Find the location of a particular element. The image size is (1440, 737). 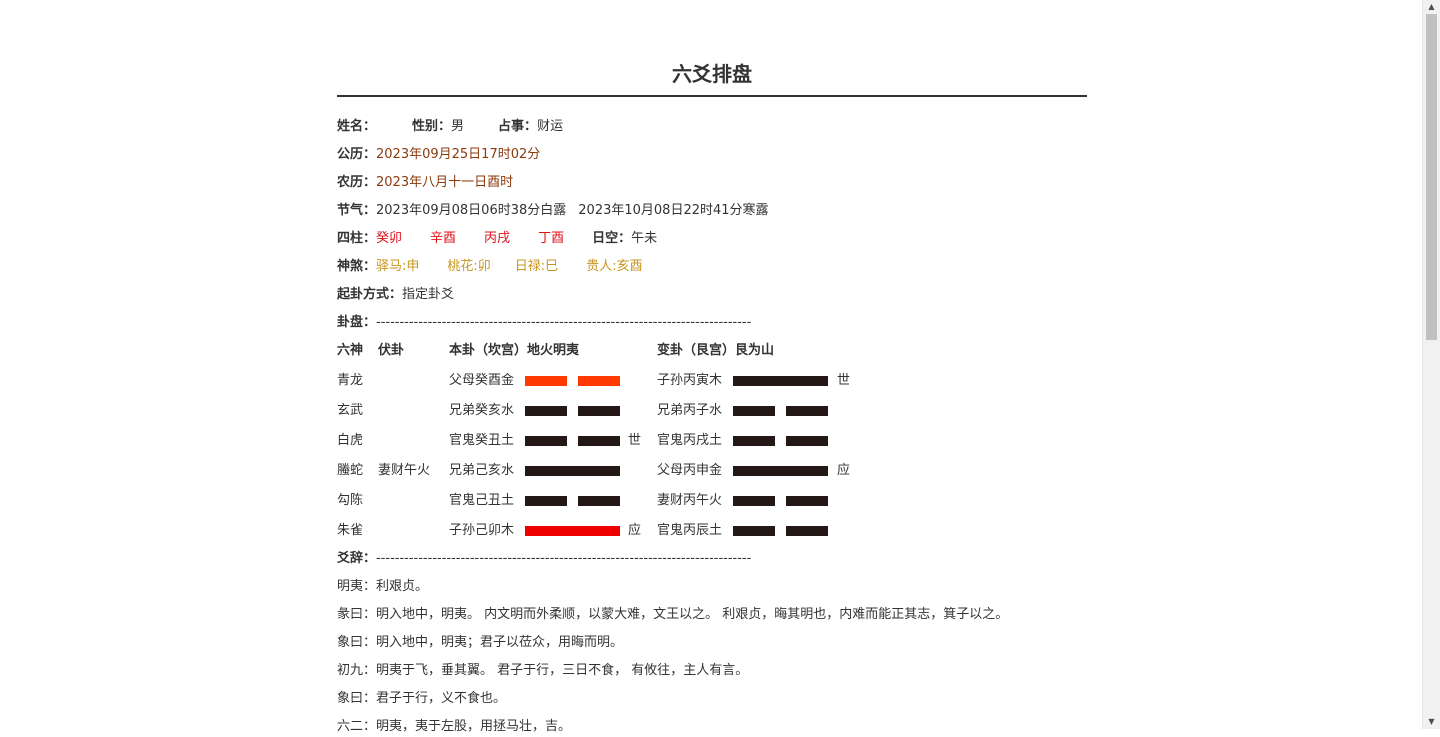

bengua-yao-label: 兄弟癸亥水 is located at coordinates (482, 410).